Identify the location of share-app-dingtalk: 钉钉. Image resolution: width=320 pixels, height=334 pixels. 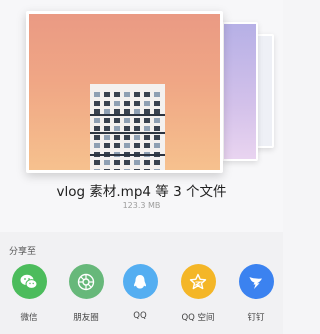
(256, 293).